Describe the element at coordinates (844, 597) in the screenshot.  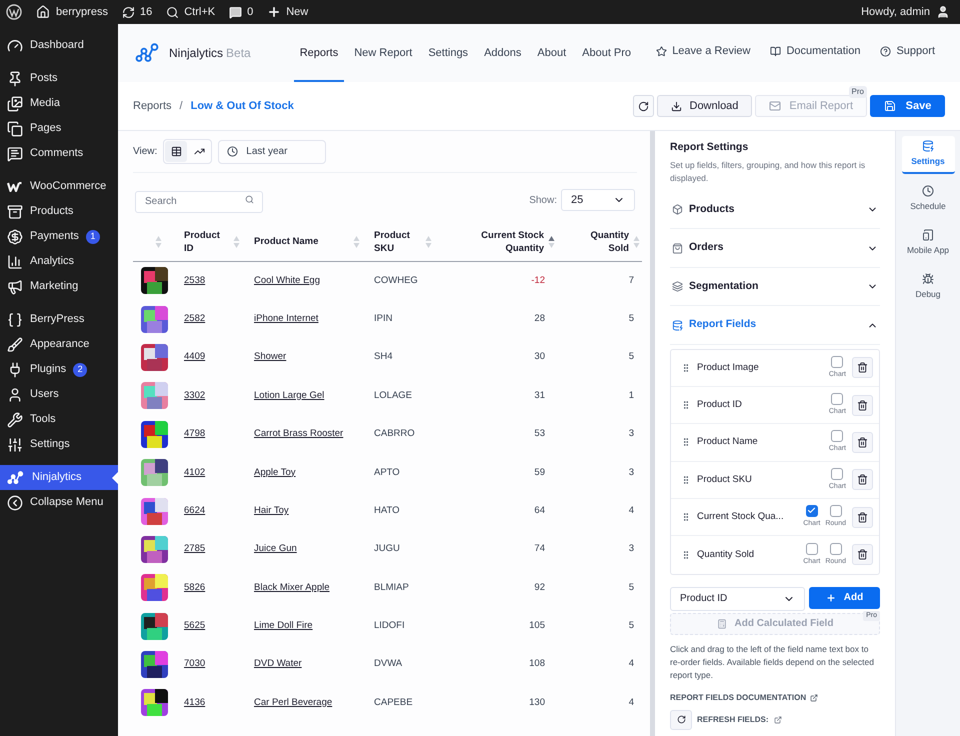
I see `add-button: Add` at that location.